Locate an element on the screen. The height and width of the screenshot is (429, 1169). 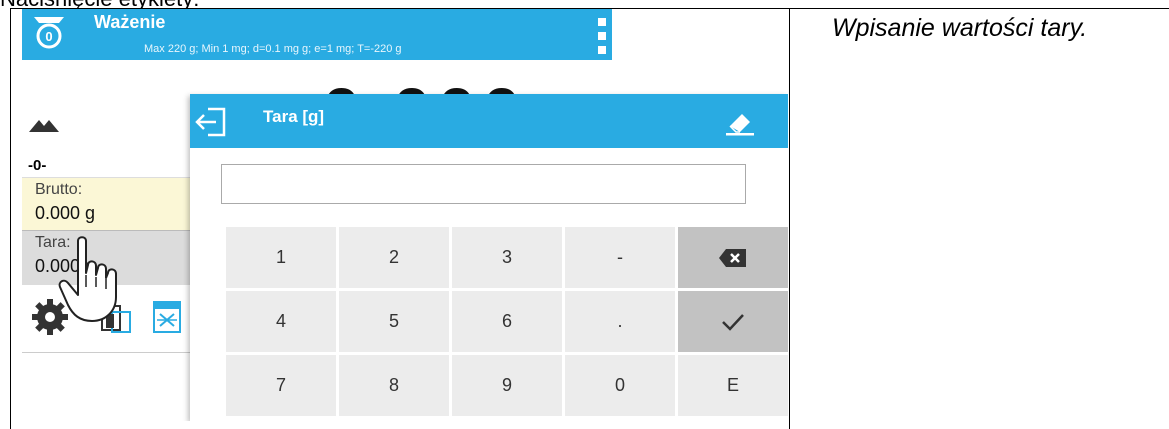
key-5: 5 is located at coordinates (394, 321).